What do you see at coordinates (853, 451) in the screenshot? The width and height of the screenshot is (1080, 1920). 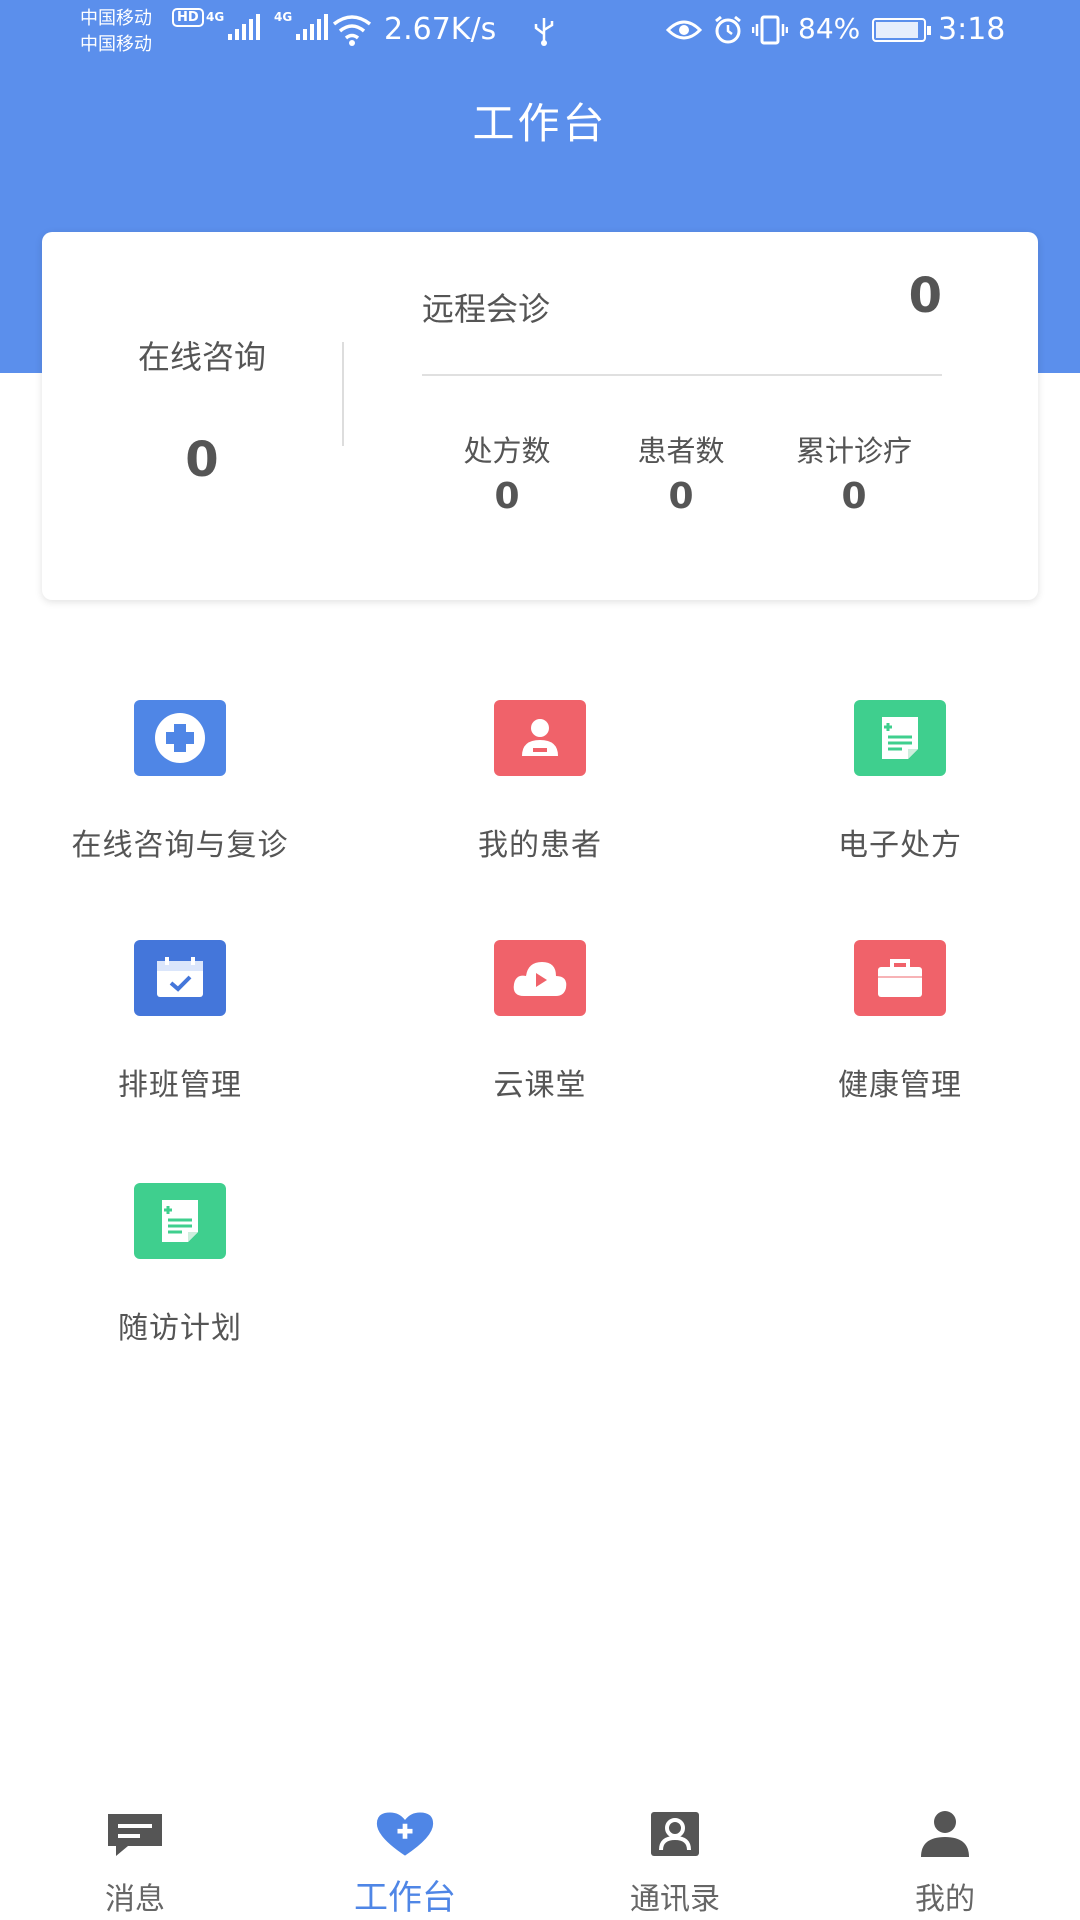 I see `total-treatments-label: 累计诊疗` at bounding box center [853, 451].